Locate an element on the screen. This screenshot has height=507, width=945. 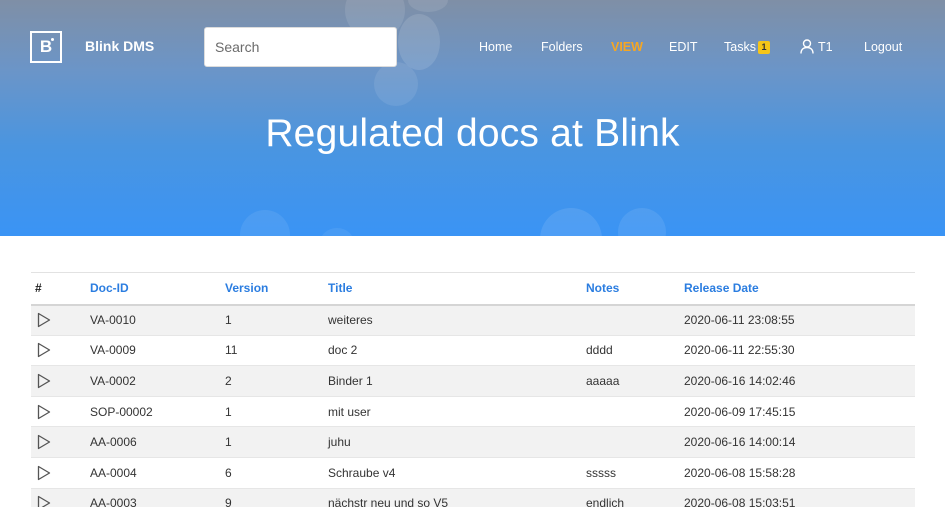
nav-edit: EDIT is located at coordinates (683, 47).